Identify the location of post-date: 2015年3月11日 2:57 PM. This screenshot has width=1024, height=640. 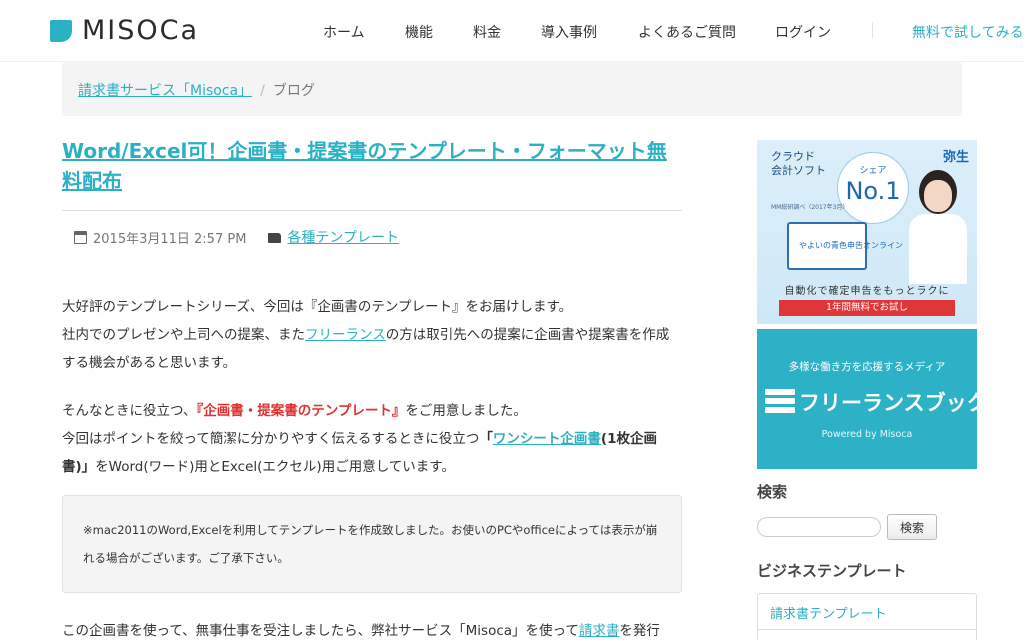
(170, 239).